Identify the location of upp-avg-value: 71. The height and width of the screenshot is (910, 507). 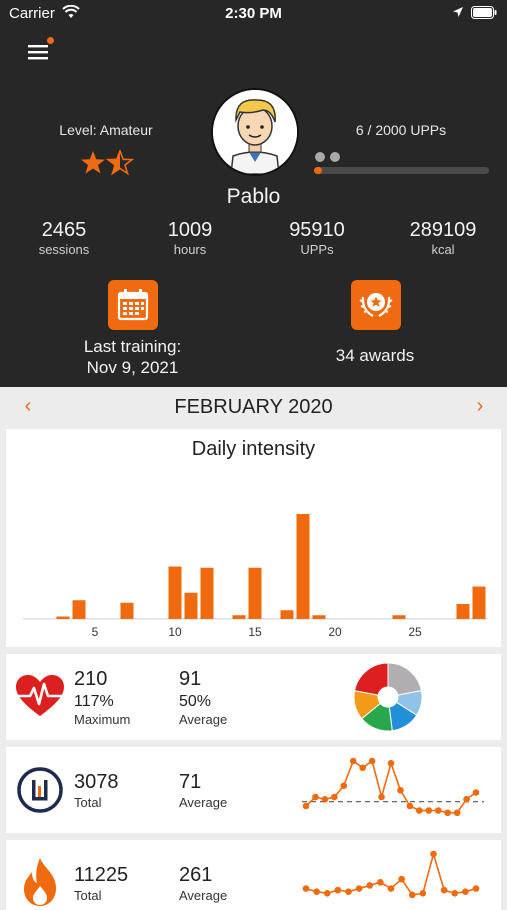
(190, 782).